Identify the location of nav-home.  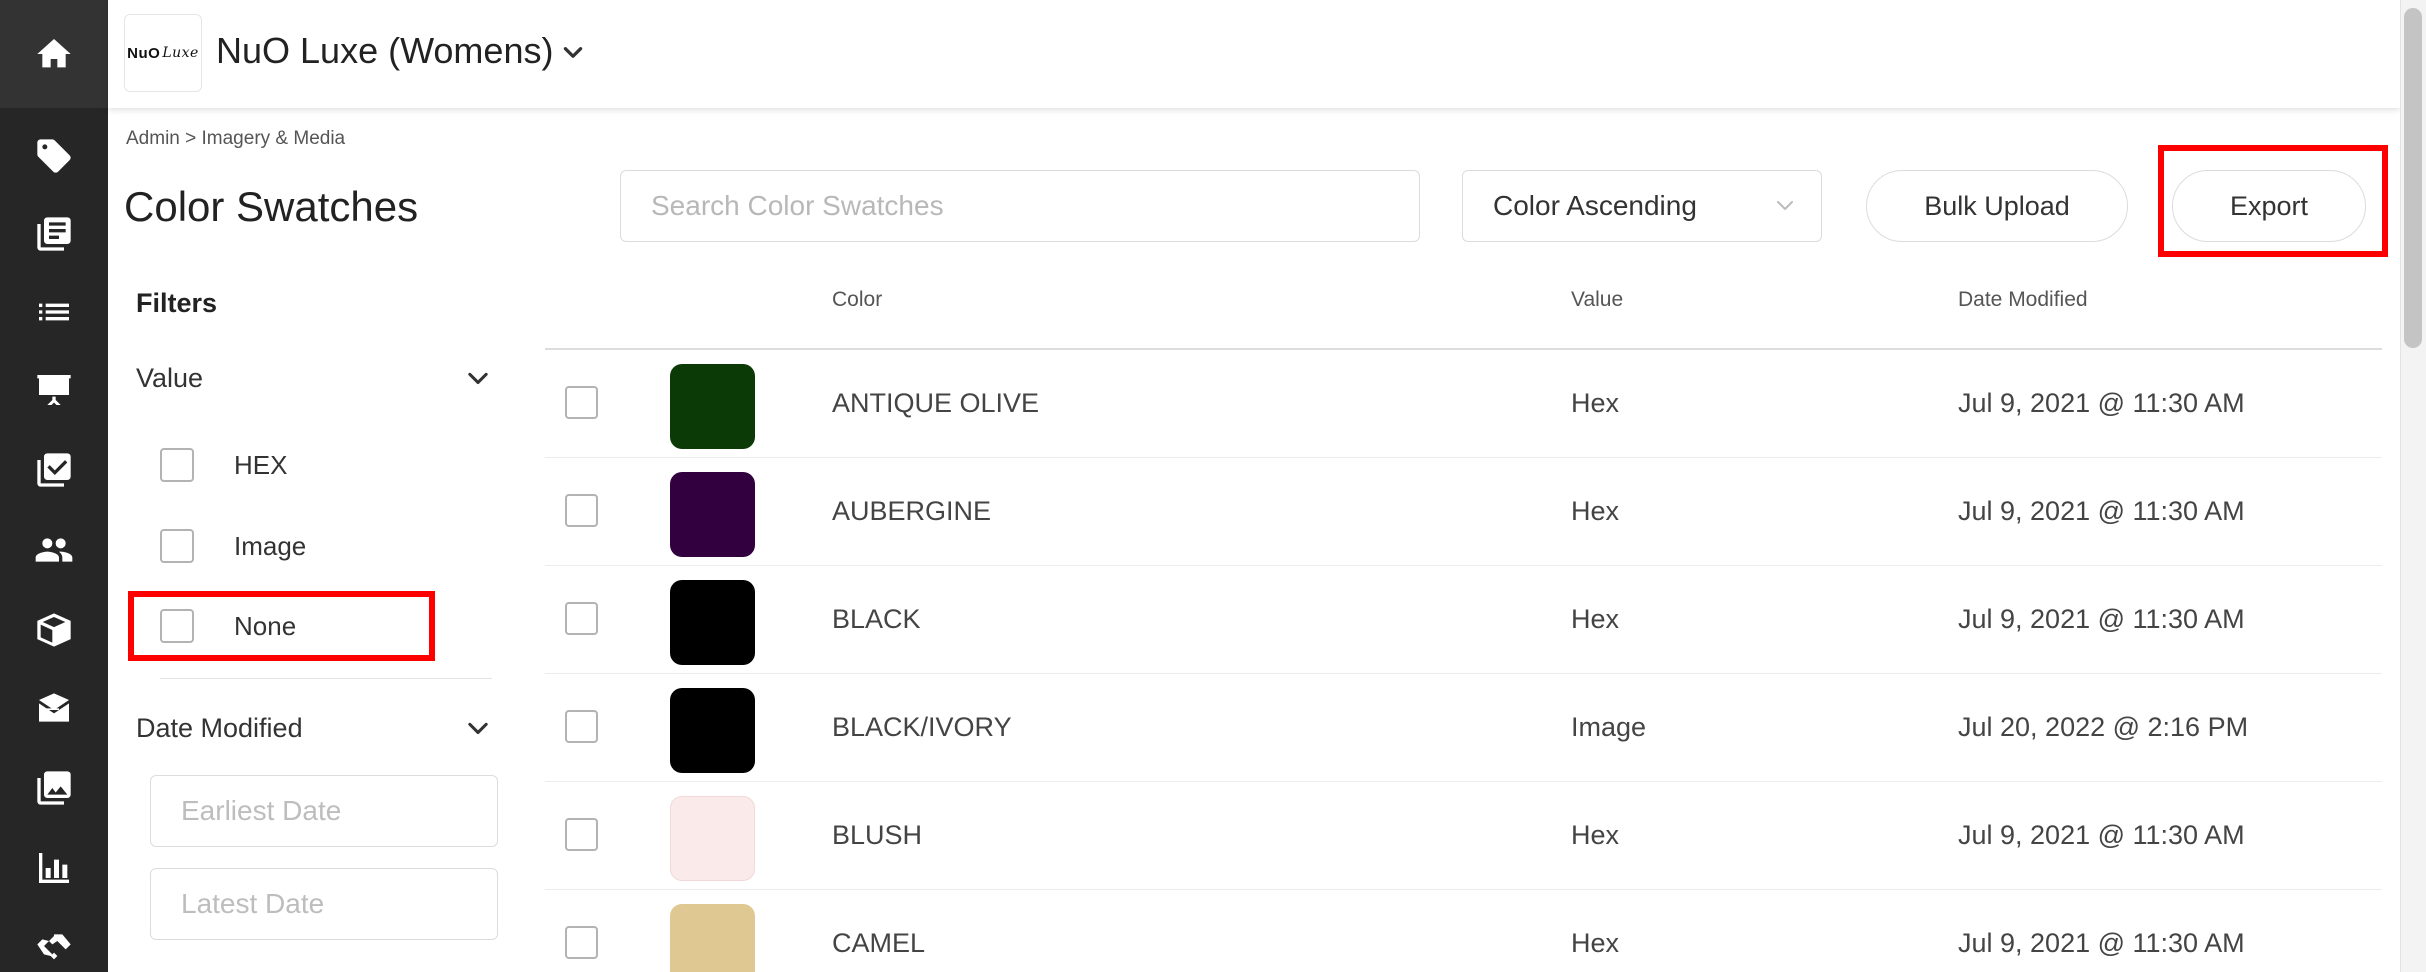
(54, 54).